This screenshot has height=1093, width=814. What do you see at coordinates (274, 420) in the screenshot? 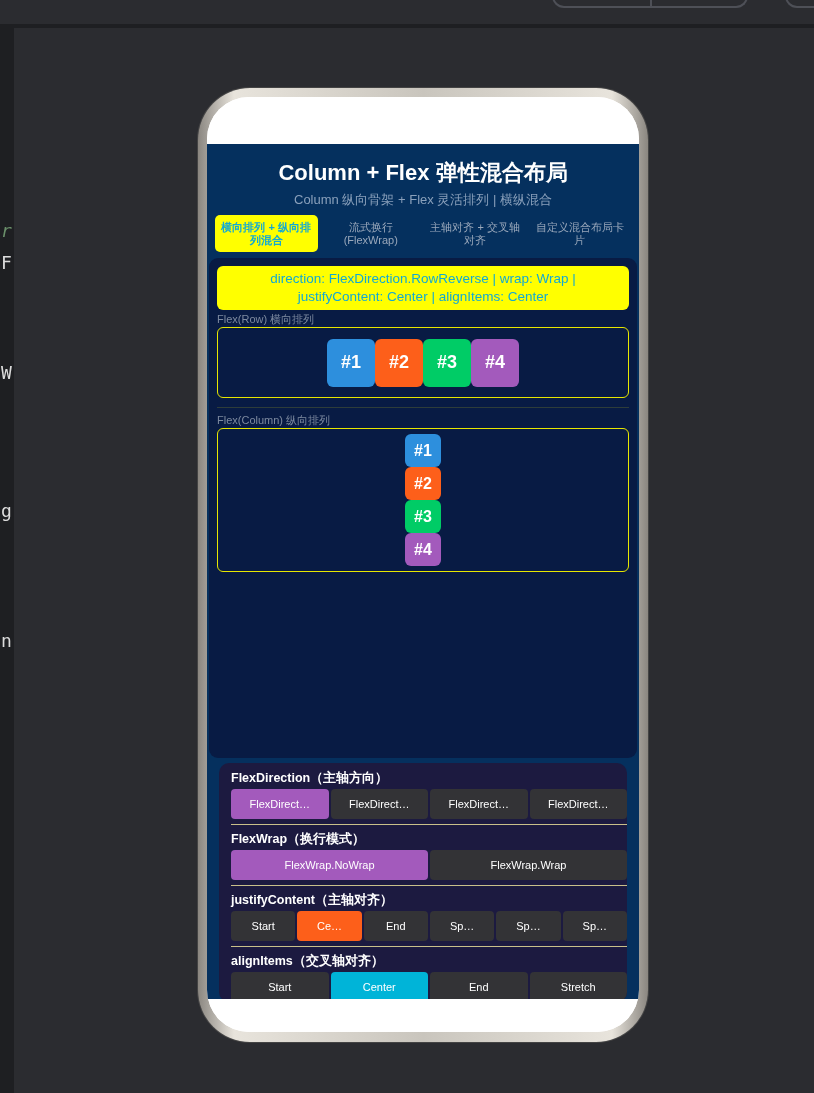
I see `section-label: Flex(Column) 纵向排列` at bounding box center [274, 420].